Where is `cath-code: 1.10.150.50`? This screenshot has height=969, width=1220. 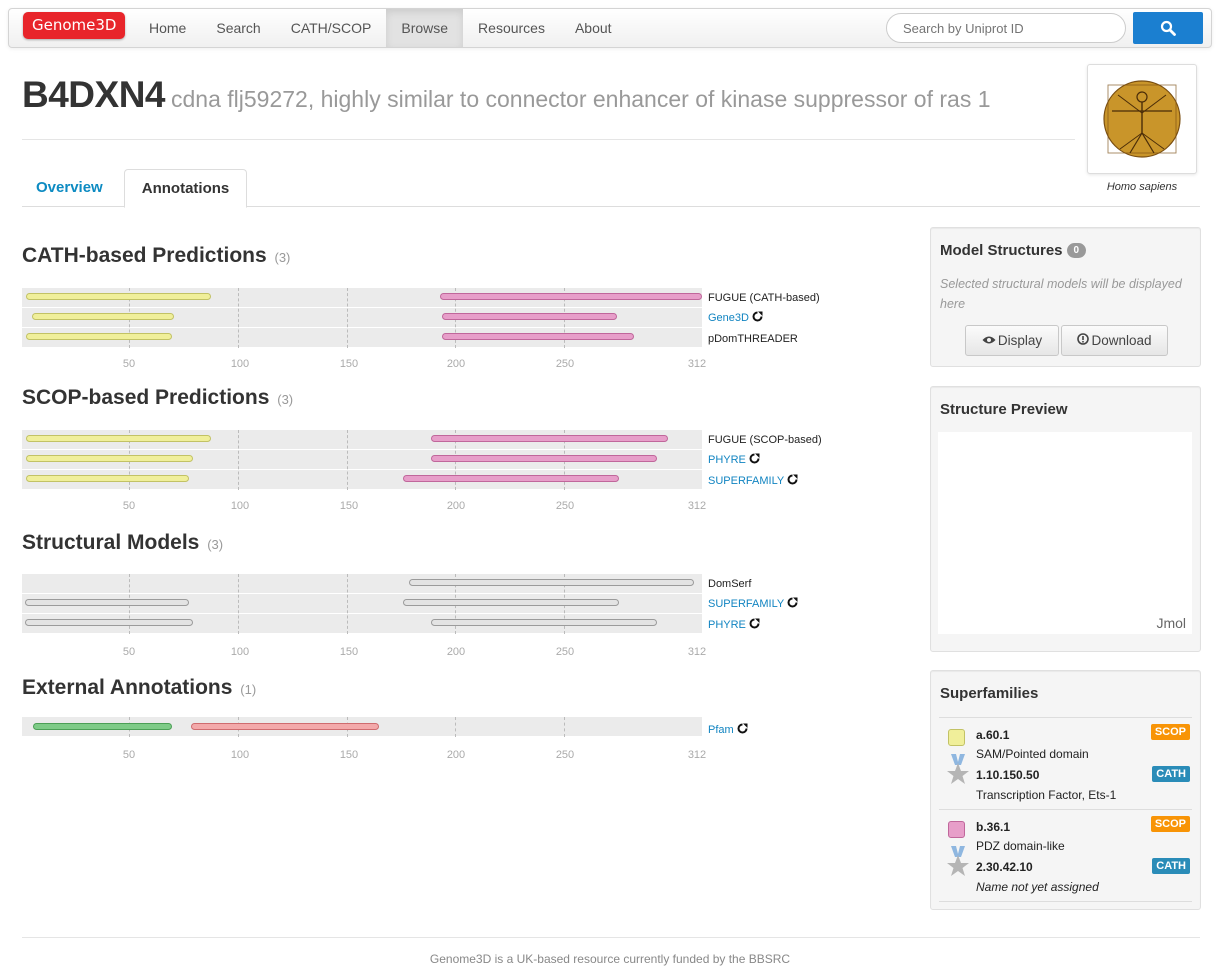 cath-code: 1.10.150.50 is located at coordinates (1007, 775).